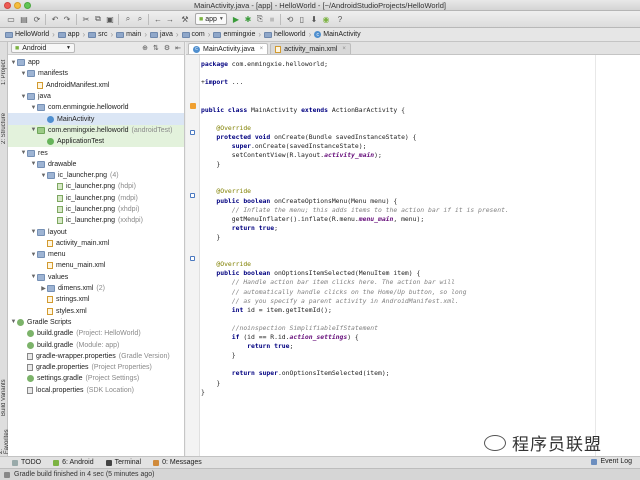 Image resolution: width=640 pixels, height=480 pixels. What do you see at coordinates (96, 220) in the screenshot?
I see `tree-item: ic_launcher.png (xxhdpi)` at bounding box center [96, 220].